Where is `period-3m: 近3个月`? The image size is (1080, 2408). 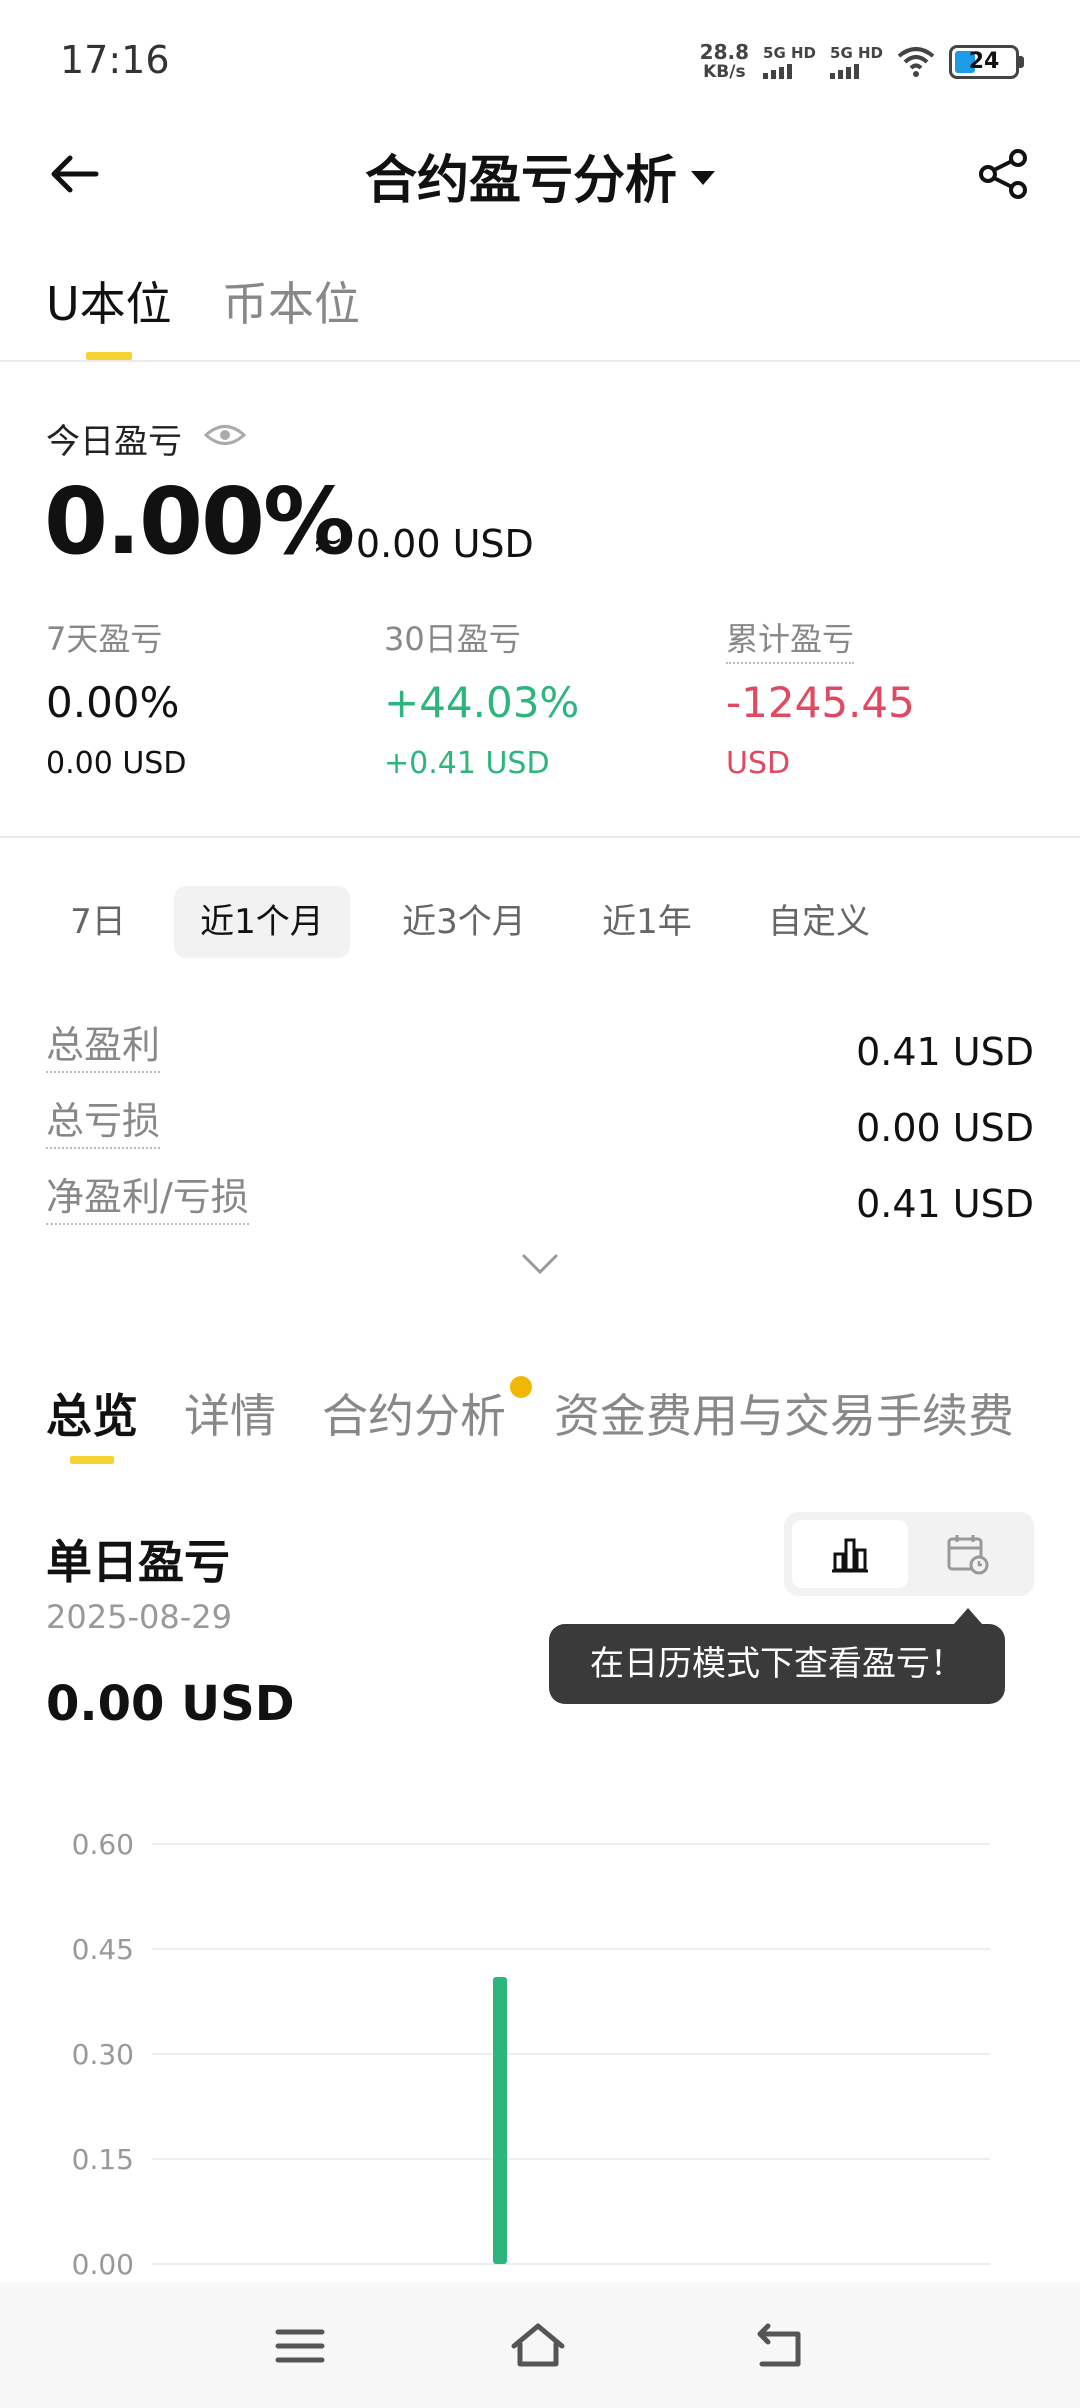
period-3m: 近3个月 is located at coordinates (464, 922).